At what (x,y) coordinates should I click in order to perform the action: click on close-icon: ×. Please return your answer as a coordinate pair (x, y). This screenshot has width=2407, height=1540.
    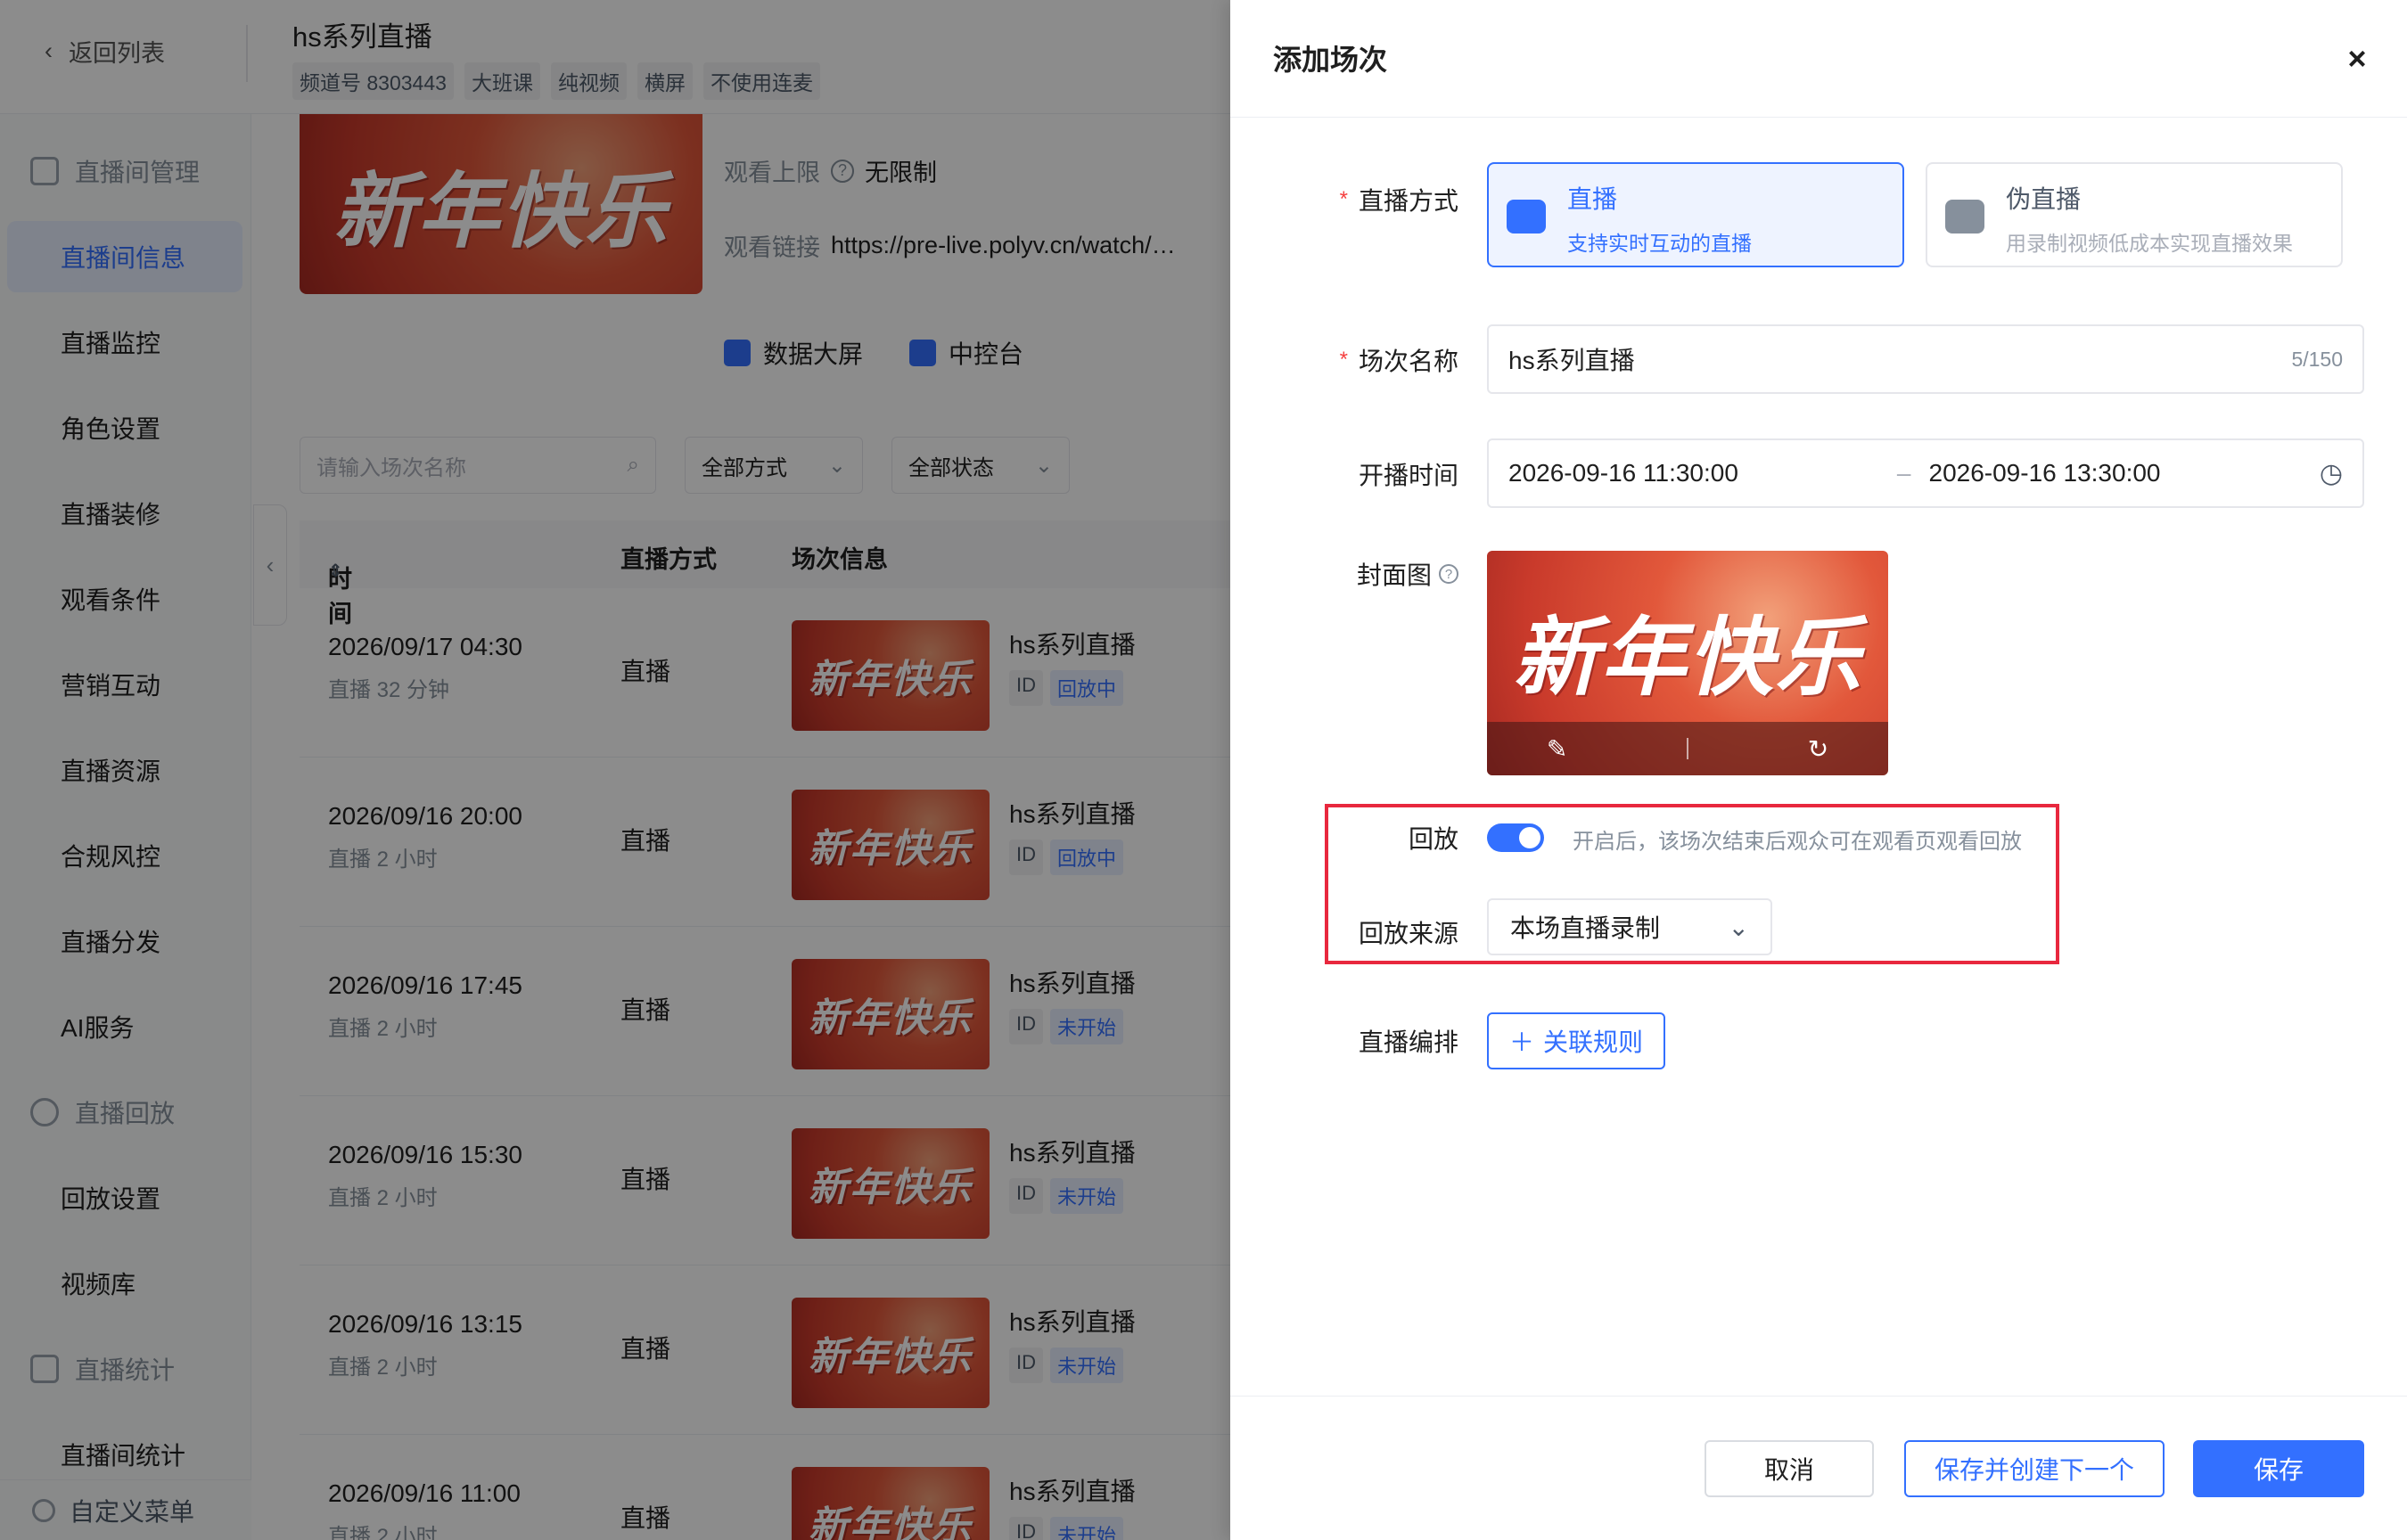
    Looking at the image, I should click on (2357, 59).